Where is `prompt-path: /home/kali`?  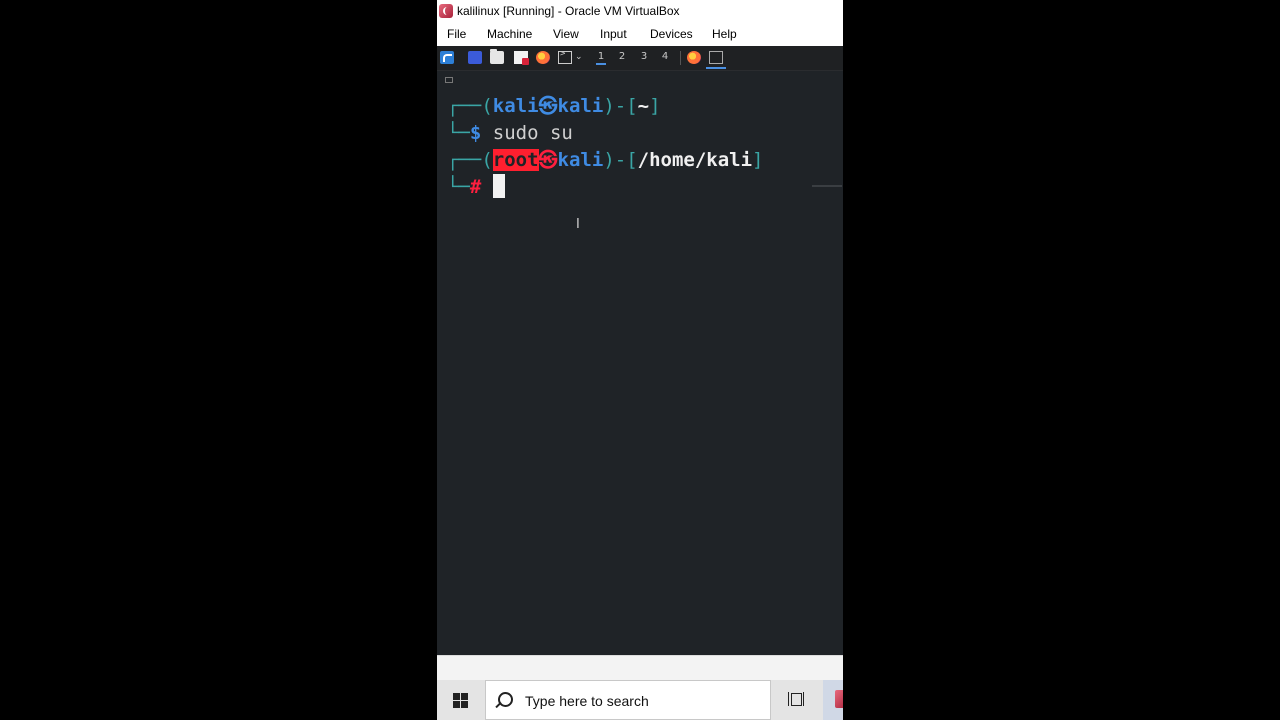 prompt-path: /home/kali is located at coordinates (695, 160).